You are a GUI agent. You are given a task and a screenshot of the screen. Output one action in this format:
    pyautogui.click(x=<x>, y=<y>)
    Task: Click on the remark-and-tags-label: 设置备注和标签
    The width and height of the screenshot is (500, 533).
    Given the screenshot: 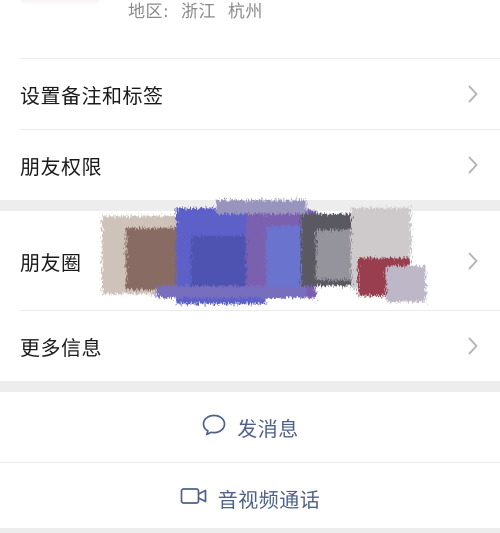 What is the action you would take?
    pyautogui.click(x=92, y=95)
    